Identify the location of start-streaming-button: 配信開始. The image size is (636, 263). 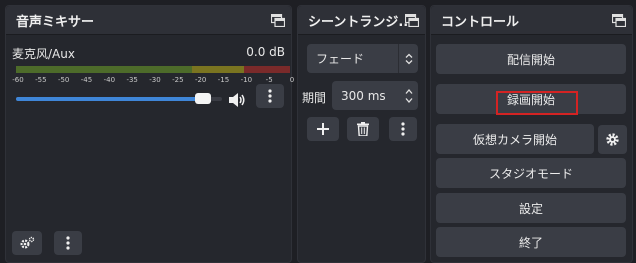
(531, 59).